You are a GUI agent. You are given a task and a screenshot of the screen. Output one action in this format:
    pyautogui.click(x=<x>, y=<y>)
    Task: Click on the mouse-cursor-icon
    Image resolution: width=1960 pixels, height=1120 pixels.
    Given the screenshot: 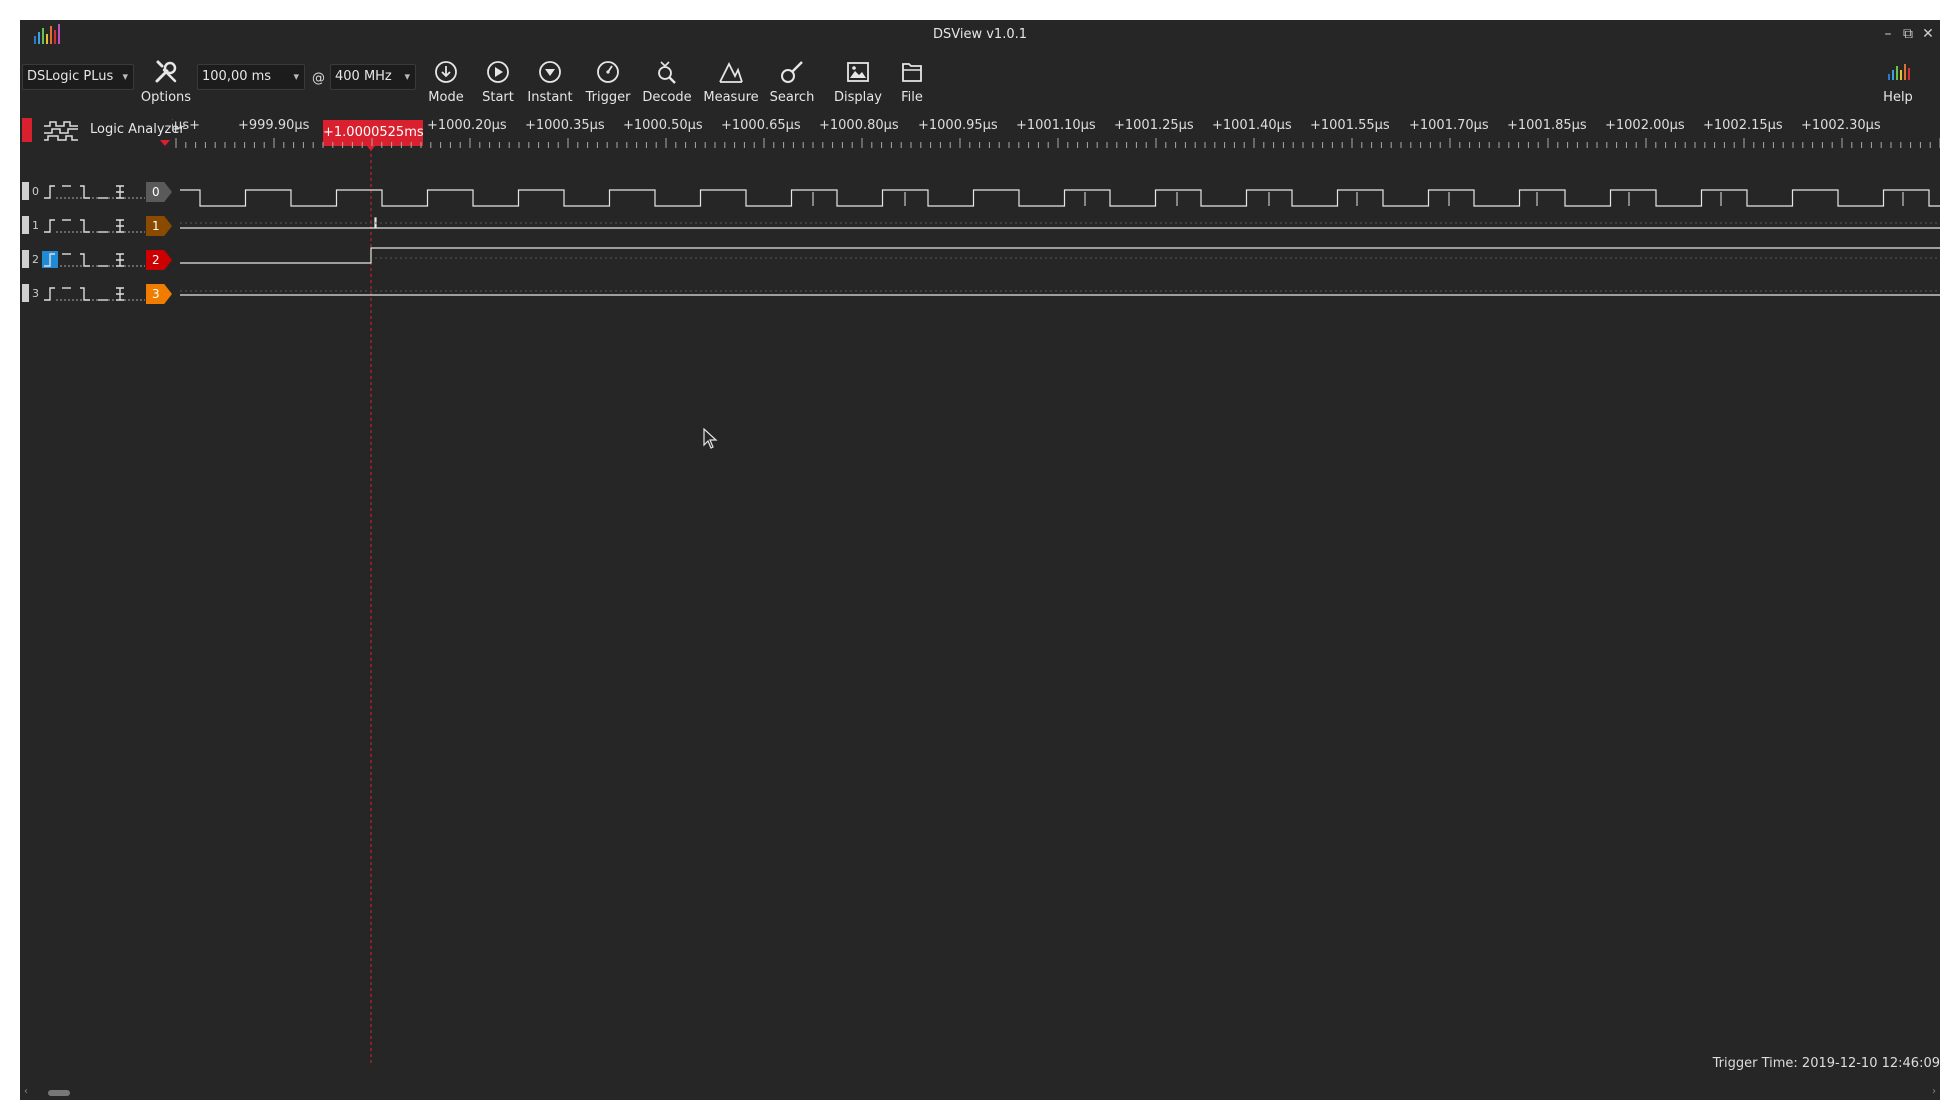 What is the action you would take?
    pyautogui.click(x=710, y=438)
    